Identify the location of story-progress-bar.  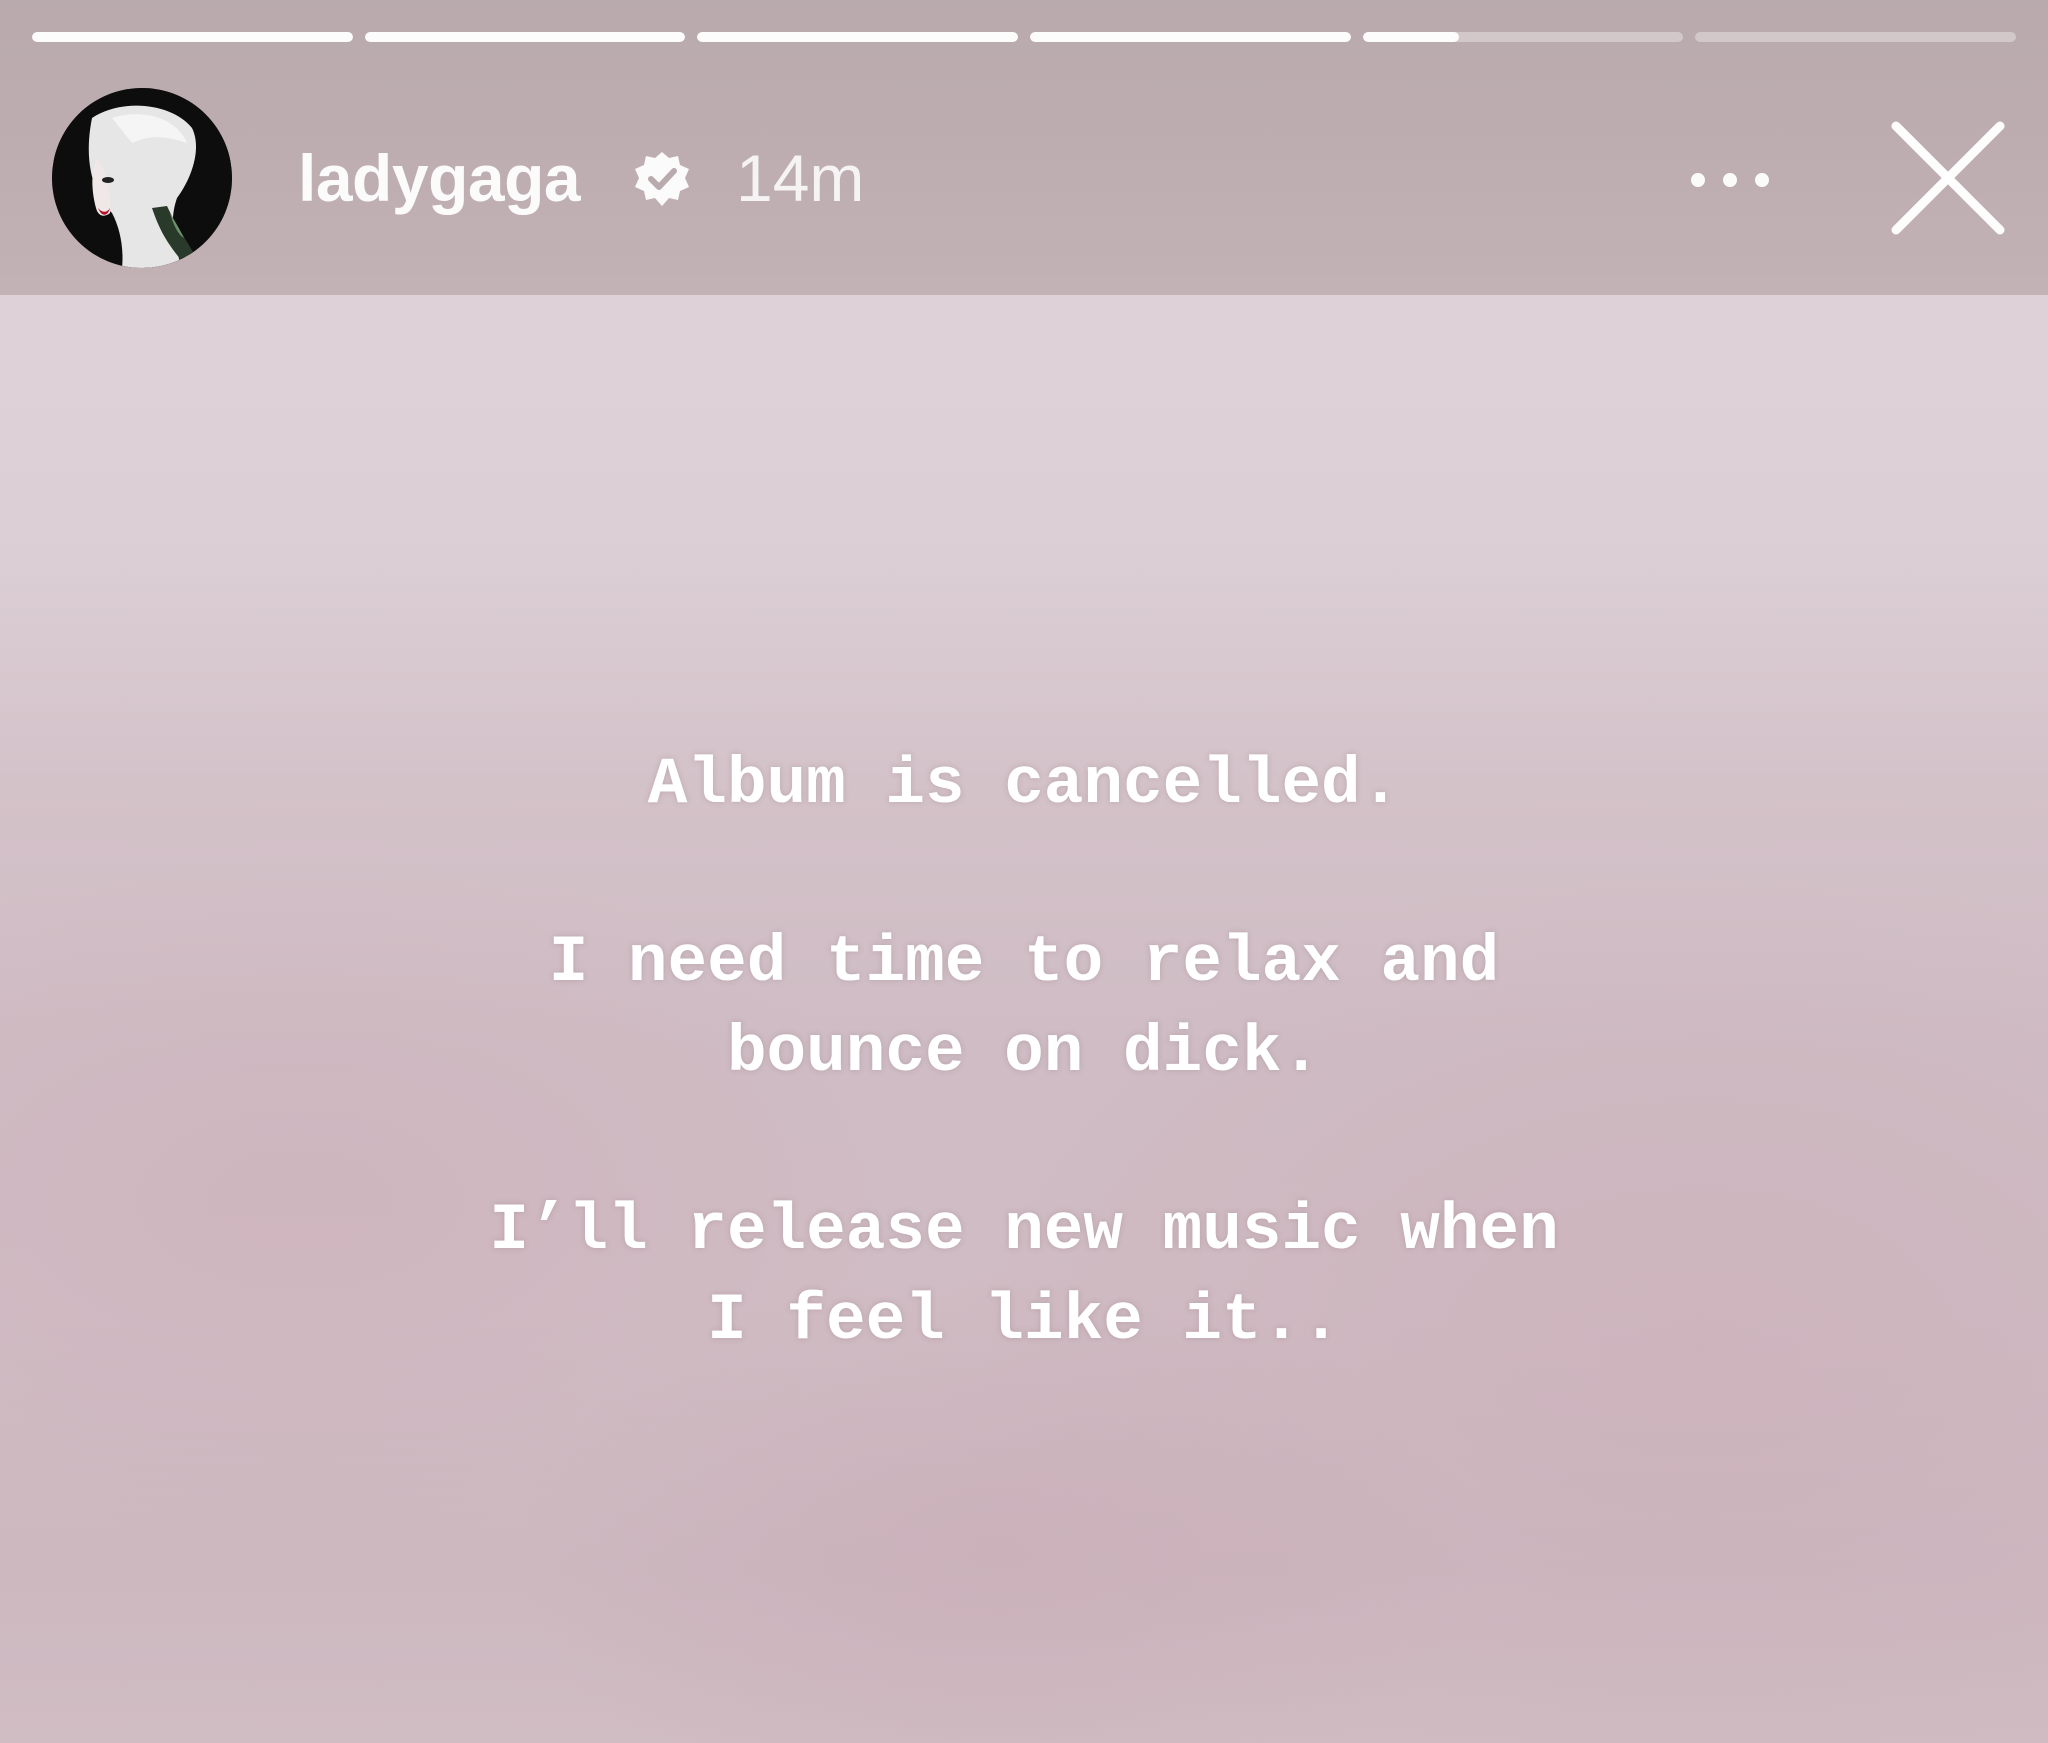
(1024, 37).